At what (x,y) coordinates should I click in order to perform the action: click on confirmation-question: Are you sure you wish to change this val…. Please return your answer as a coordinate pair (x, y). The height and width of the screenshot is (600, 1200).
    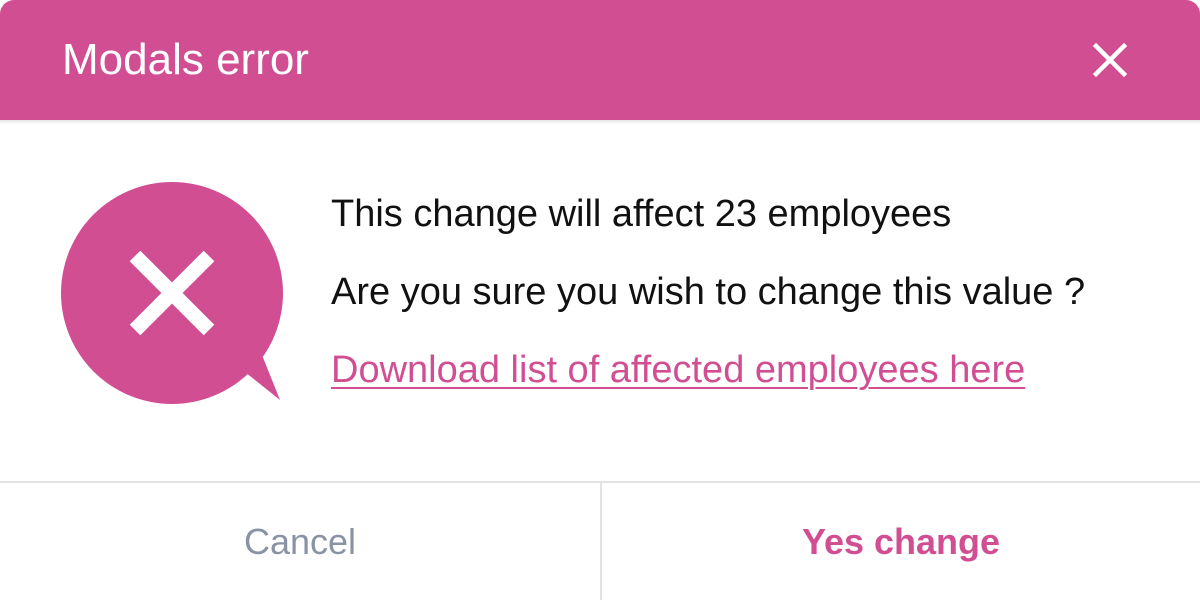
    Looking at the image, I should click on (708, 292).